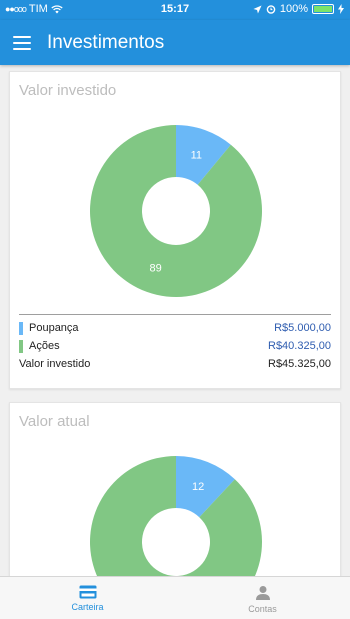 This screenshot has width=350, height=619. I want to click on tab-contas: Contas, so click(262, 598).